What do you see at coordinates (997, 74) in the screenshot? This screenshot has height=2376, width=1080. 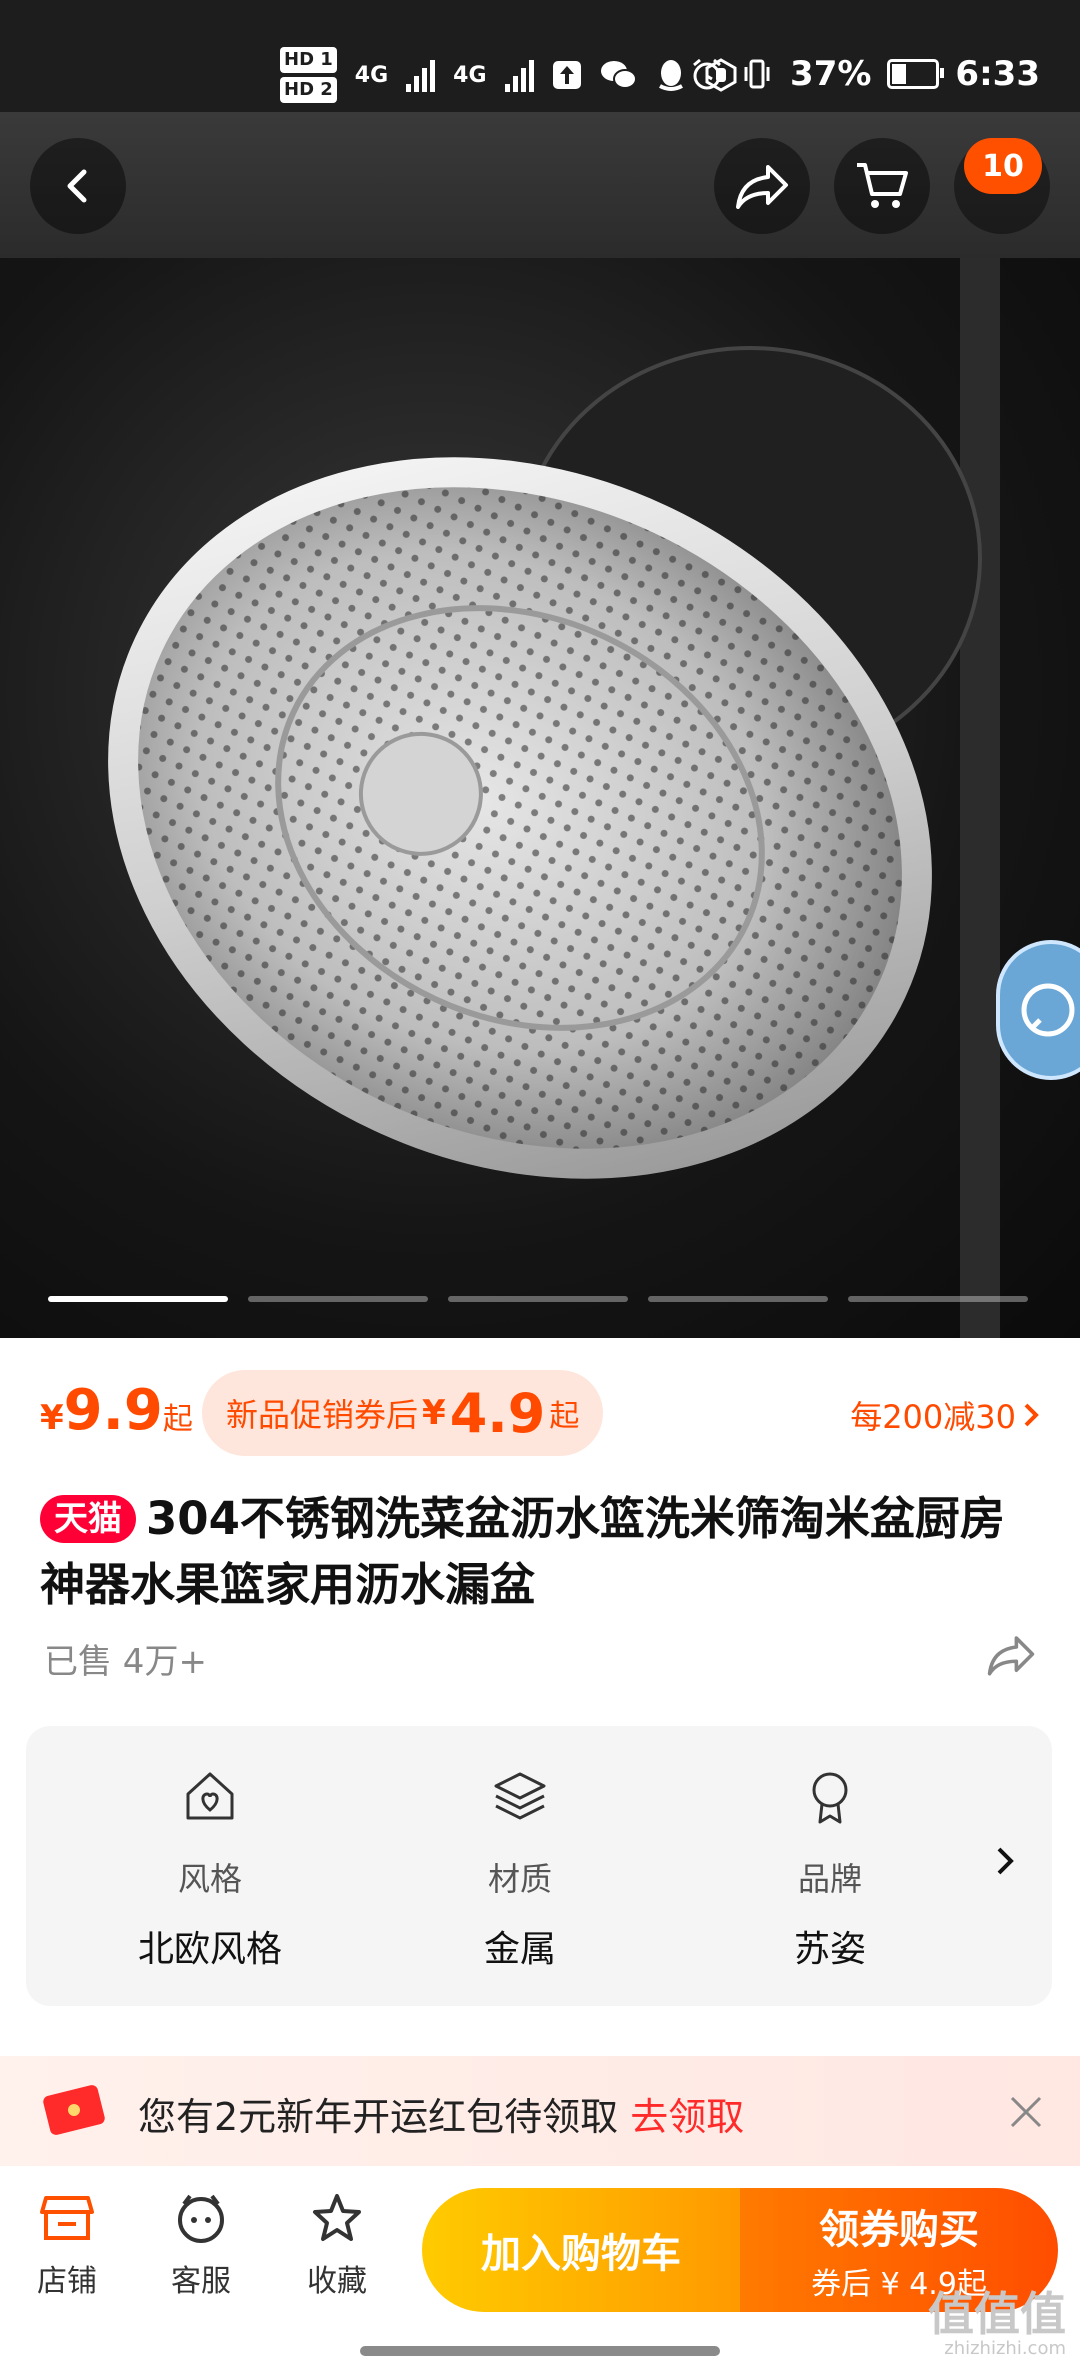 I see `clock: 6:33` at bounding box center [997, 74].